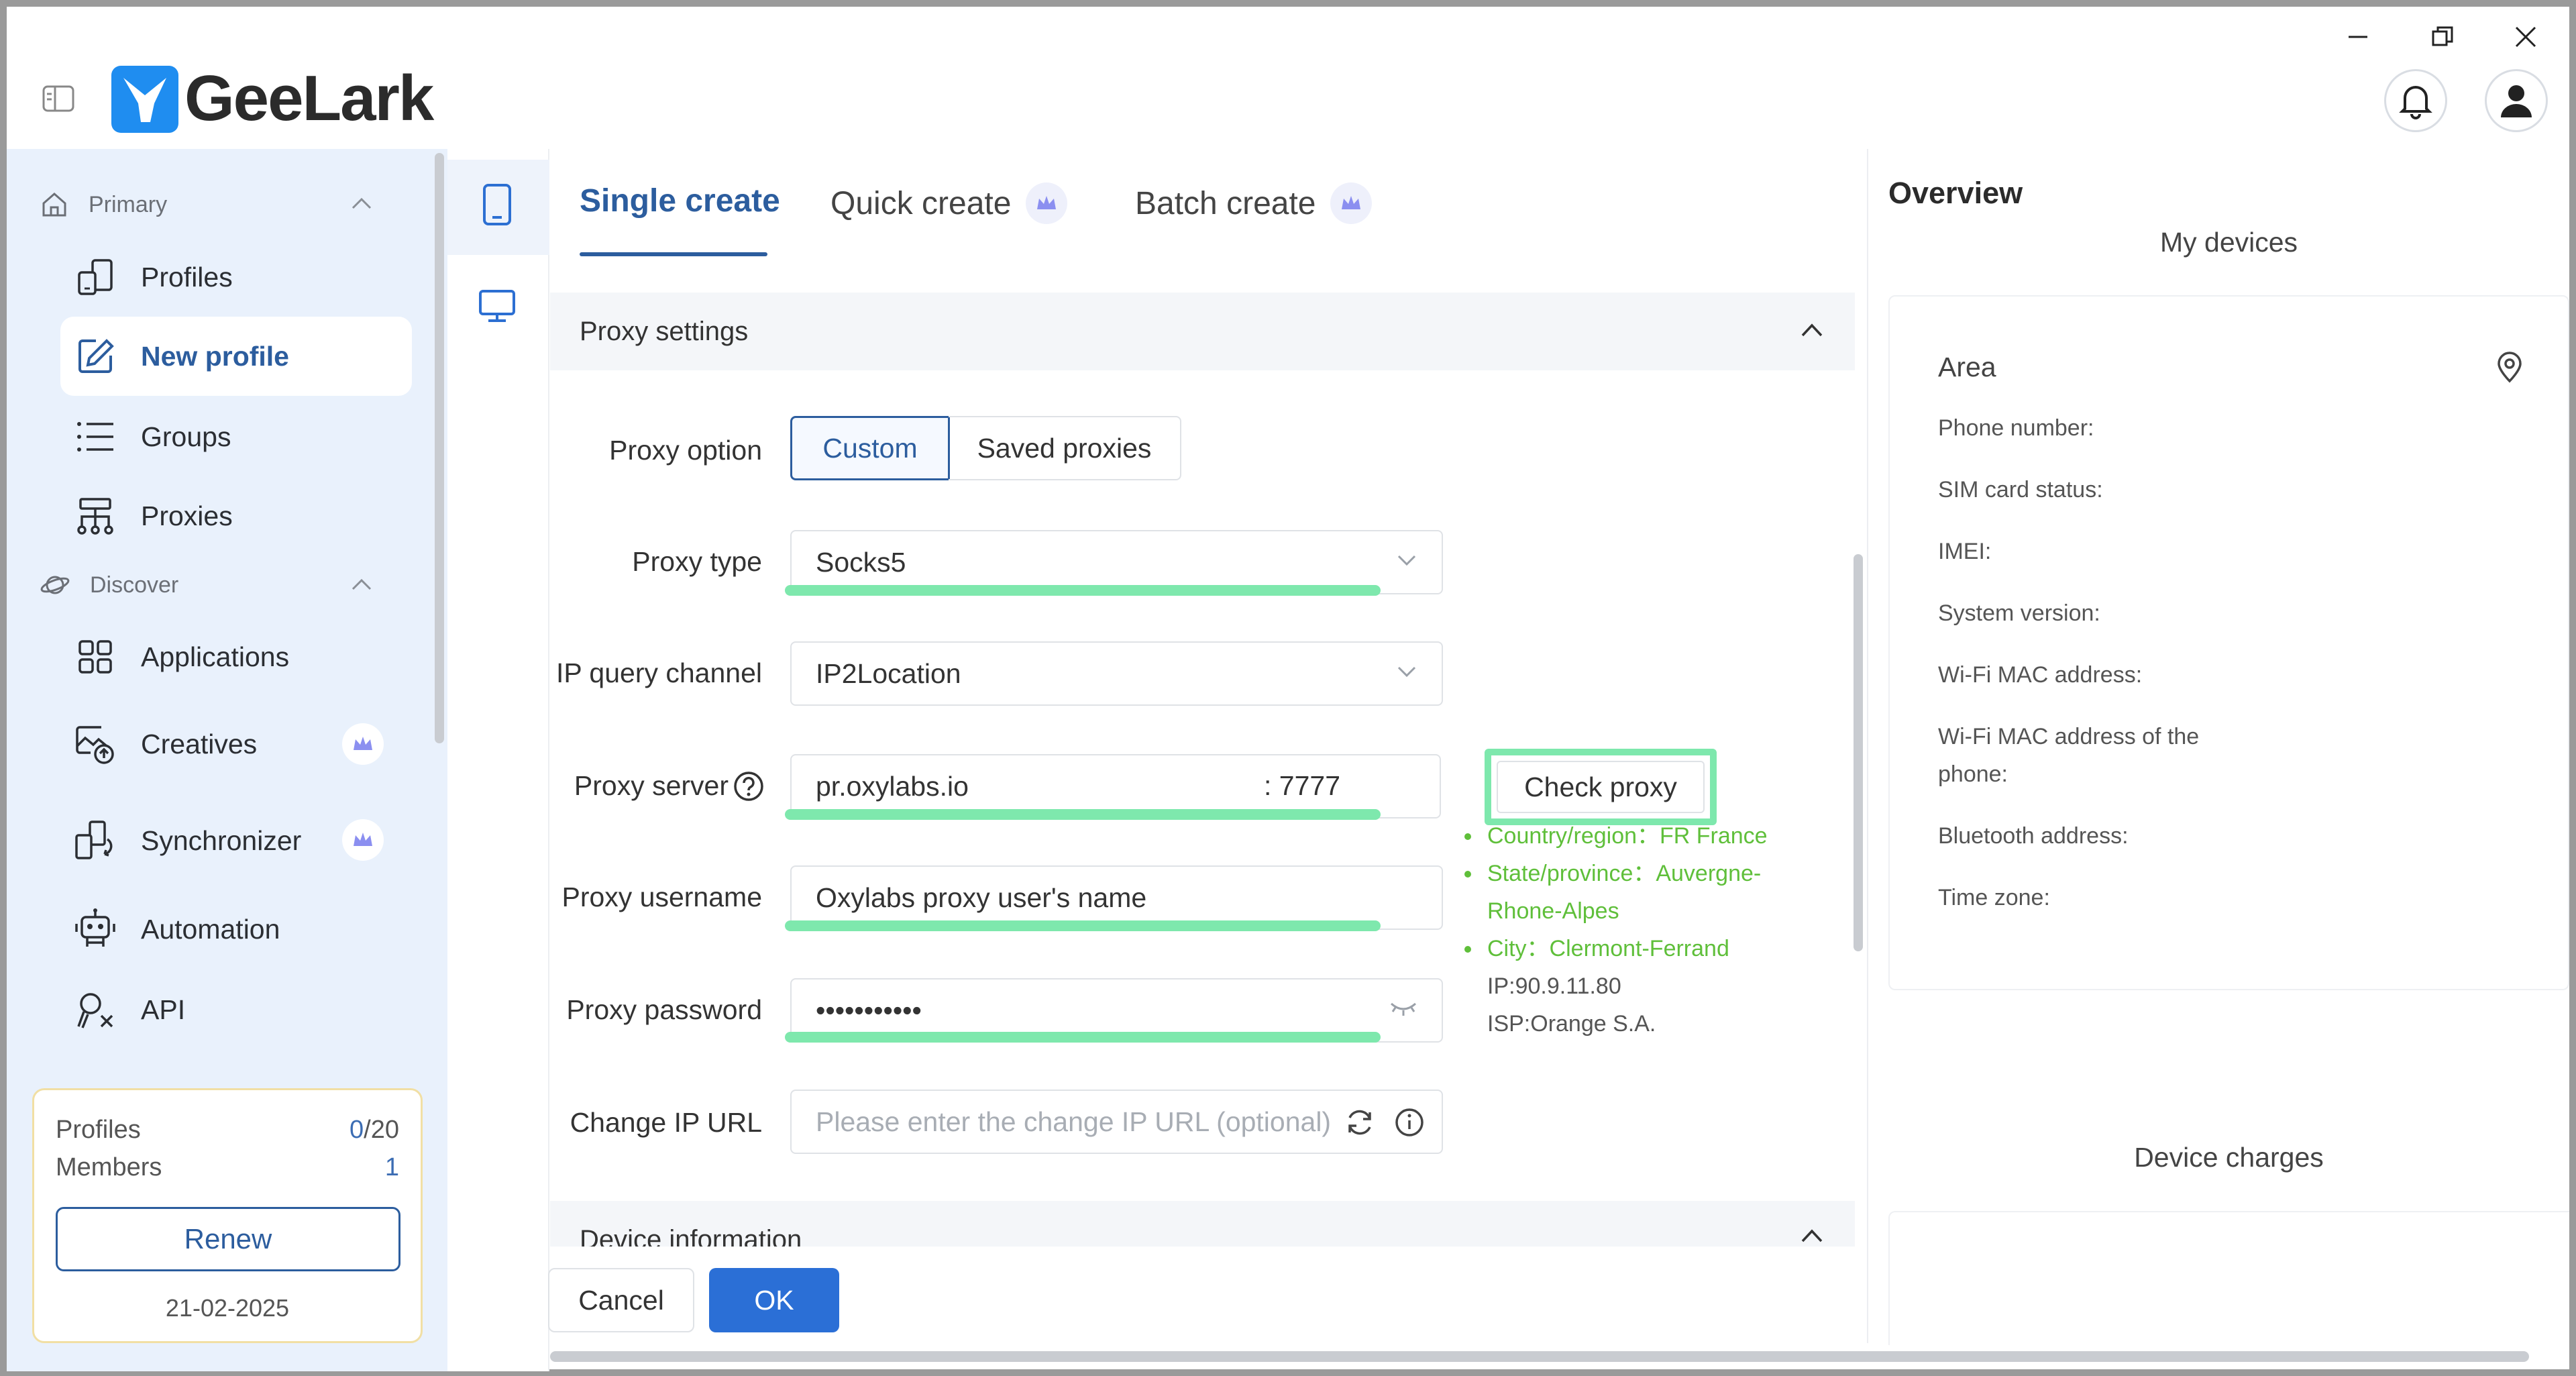 This screenshot has height=1376, width=2576. Describe the element at coordinates (215, 656) in the screenshot. I see `sidebar-item-label: Applications` at that location.